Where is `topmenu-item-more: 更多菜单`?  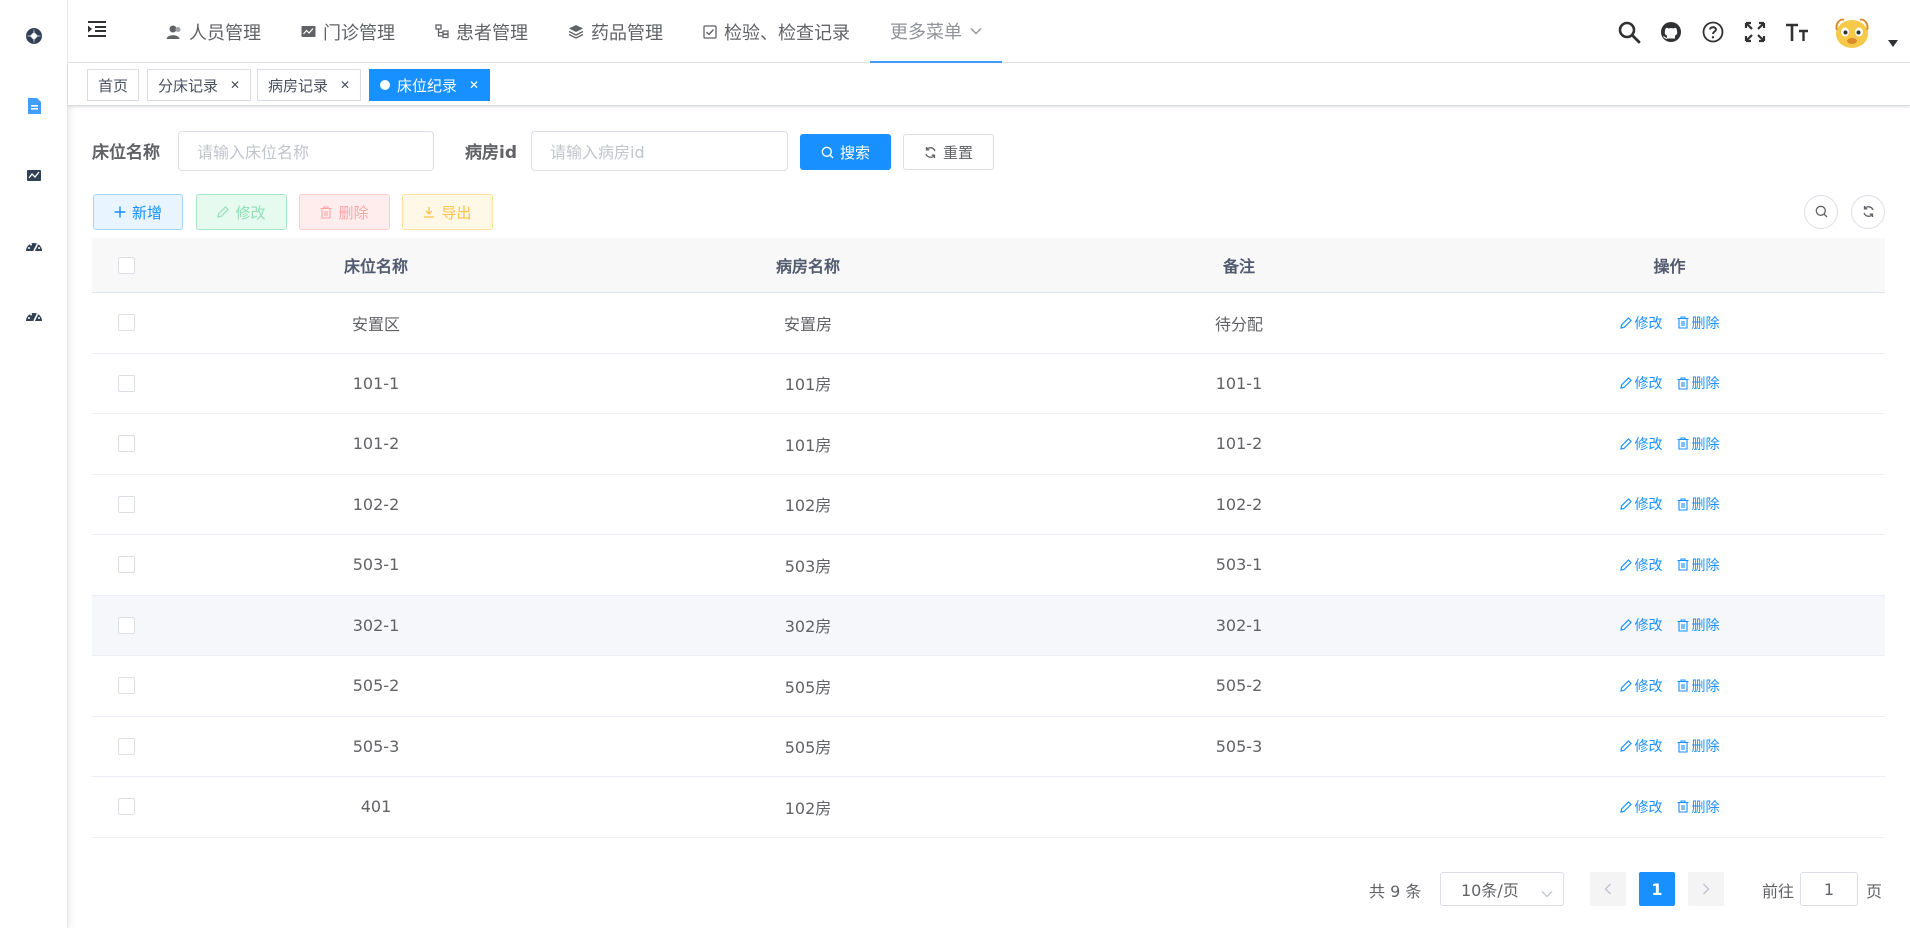
topmenu-item-more: 更多菜单 is located at coordinates (936, 31).